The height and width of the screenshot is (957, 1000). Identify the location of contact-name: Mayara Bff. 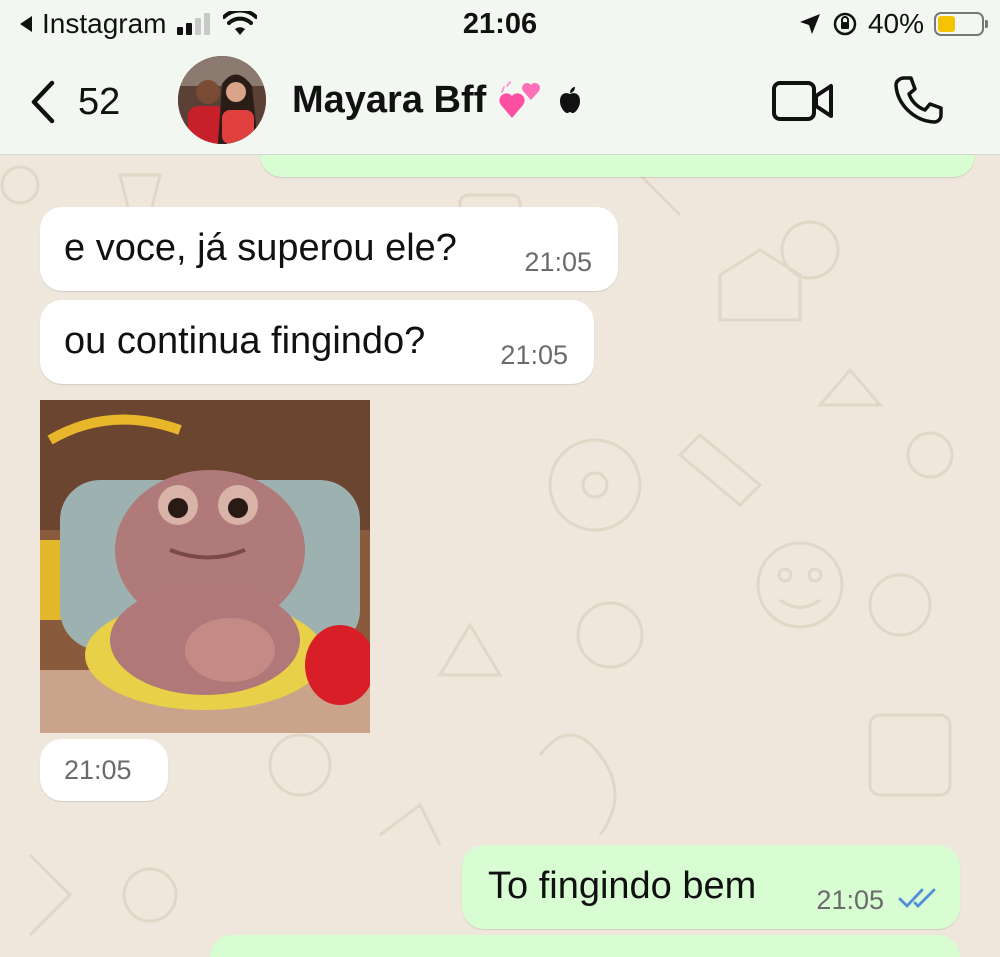
(389, 99).